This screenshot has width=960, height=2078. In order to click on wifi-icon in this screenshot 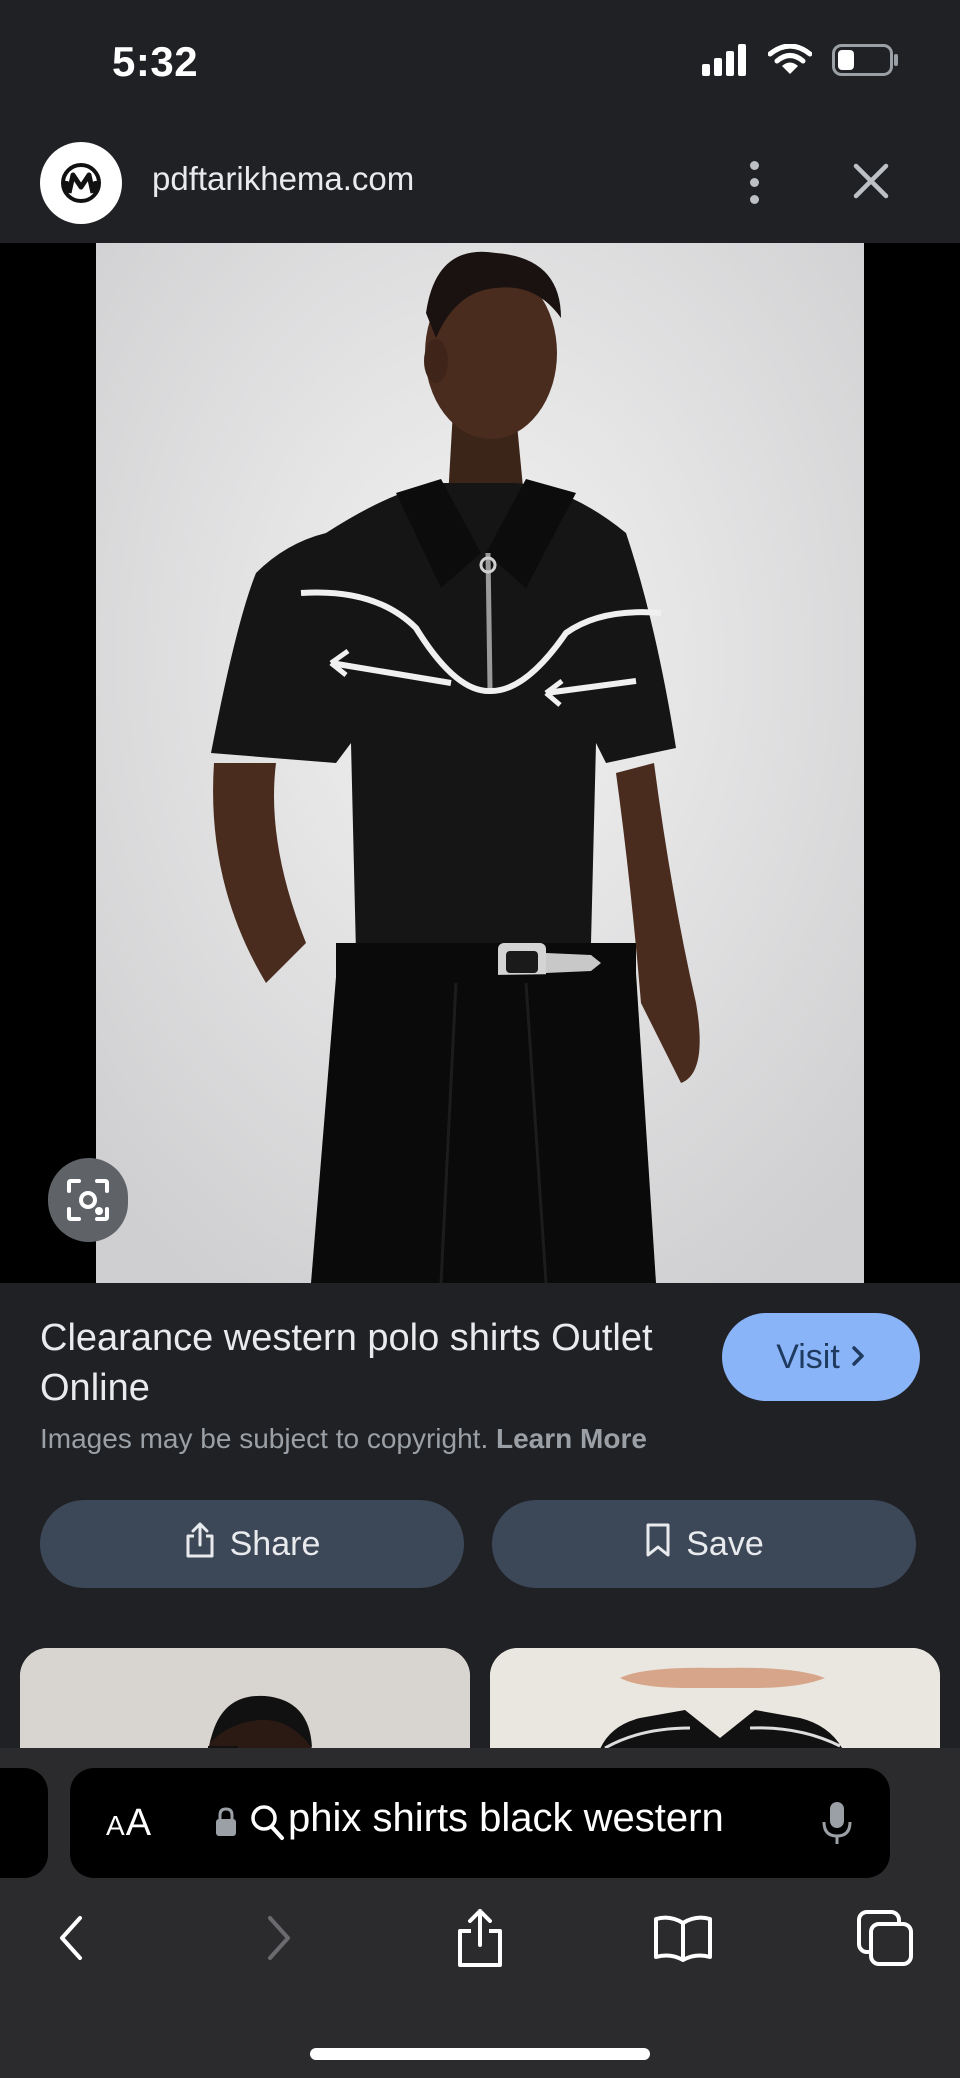, I will do `click(790, 62)`.